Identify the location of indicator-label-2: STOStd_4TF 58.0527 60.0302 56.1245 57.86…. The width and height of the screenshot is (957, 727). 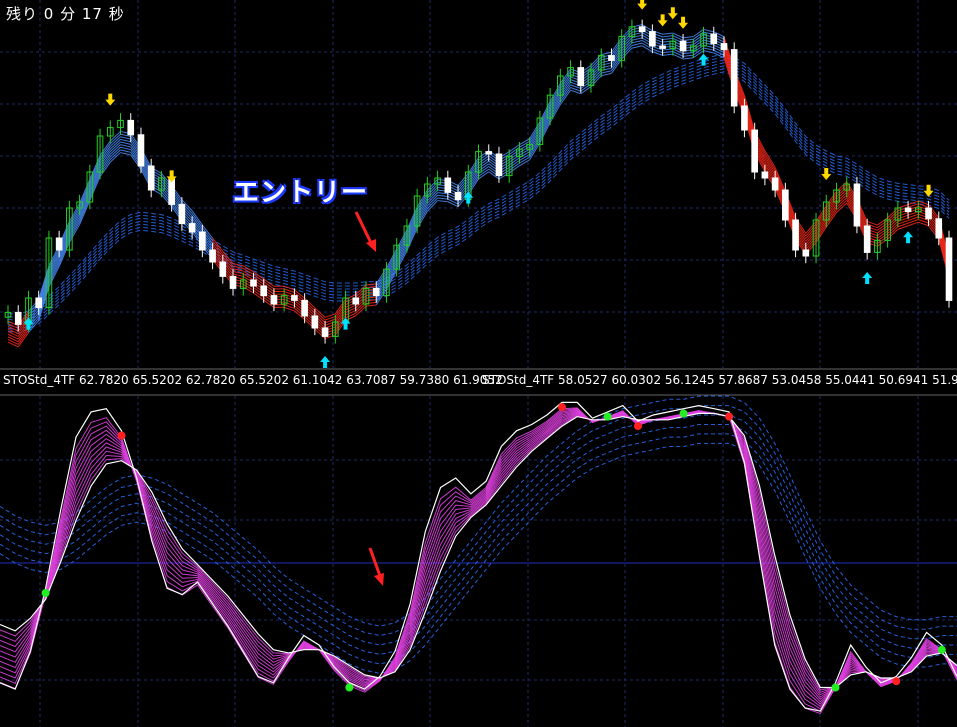
(719, 380).